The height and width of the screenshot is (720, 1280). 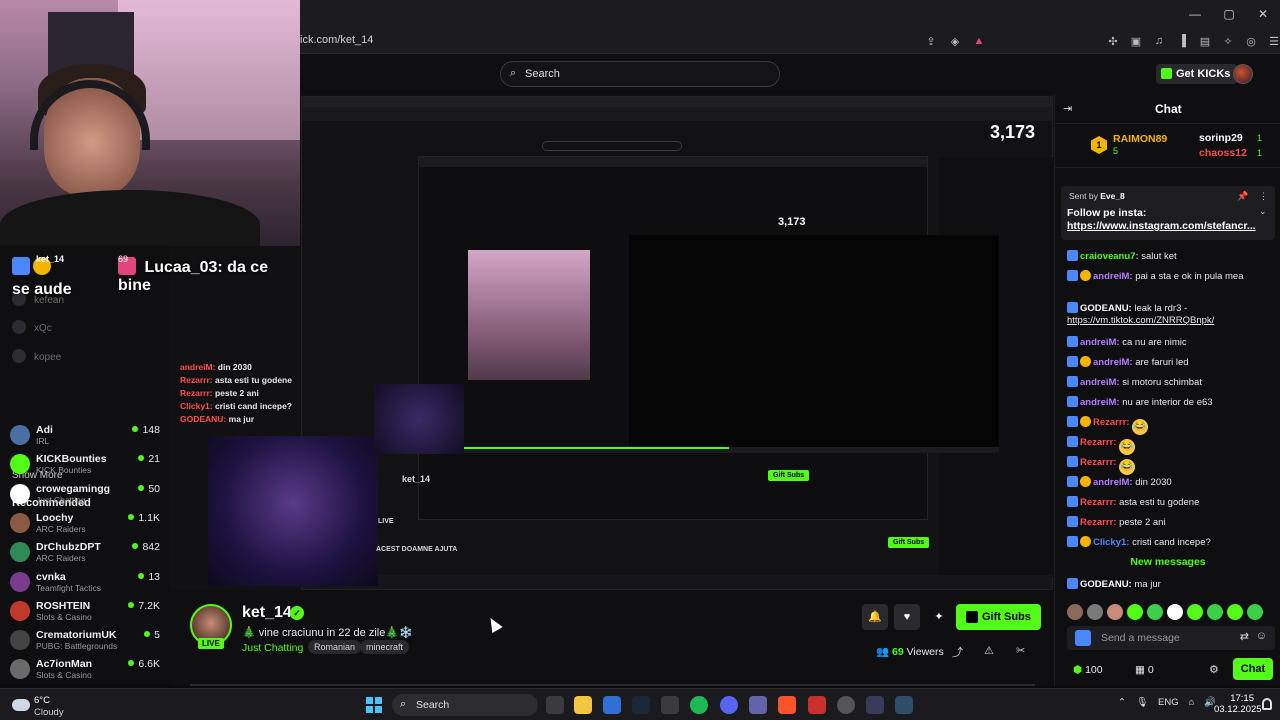 I want to click on more-options-icon: ⋮, so click(x=1263, y=196).